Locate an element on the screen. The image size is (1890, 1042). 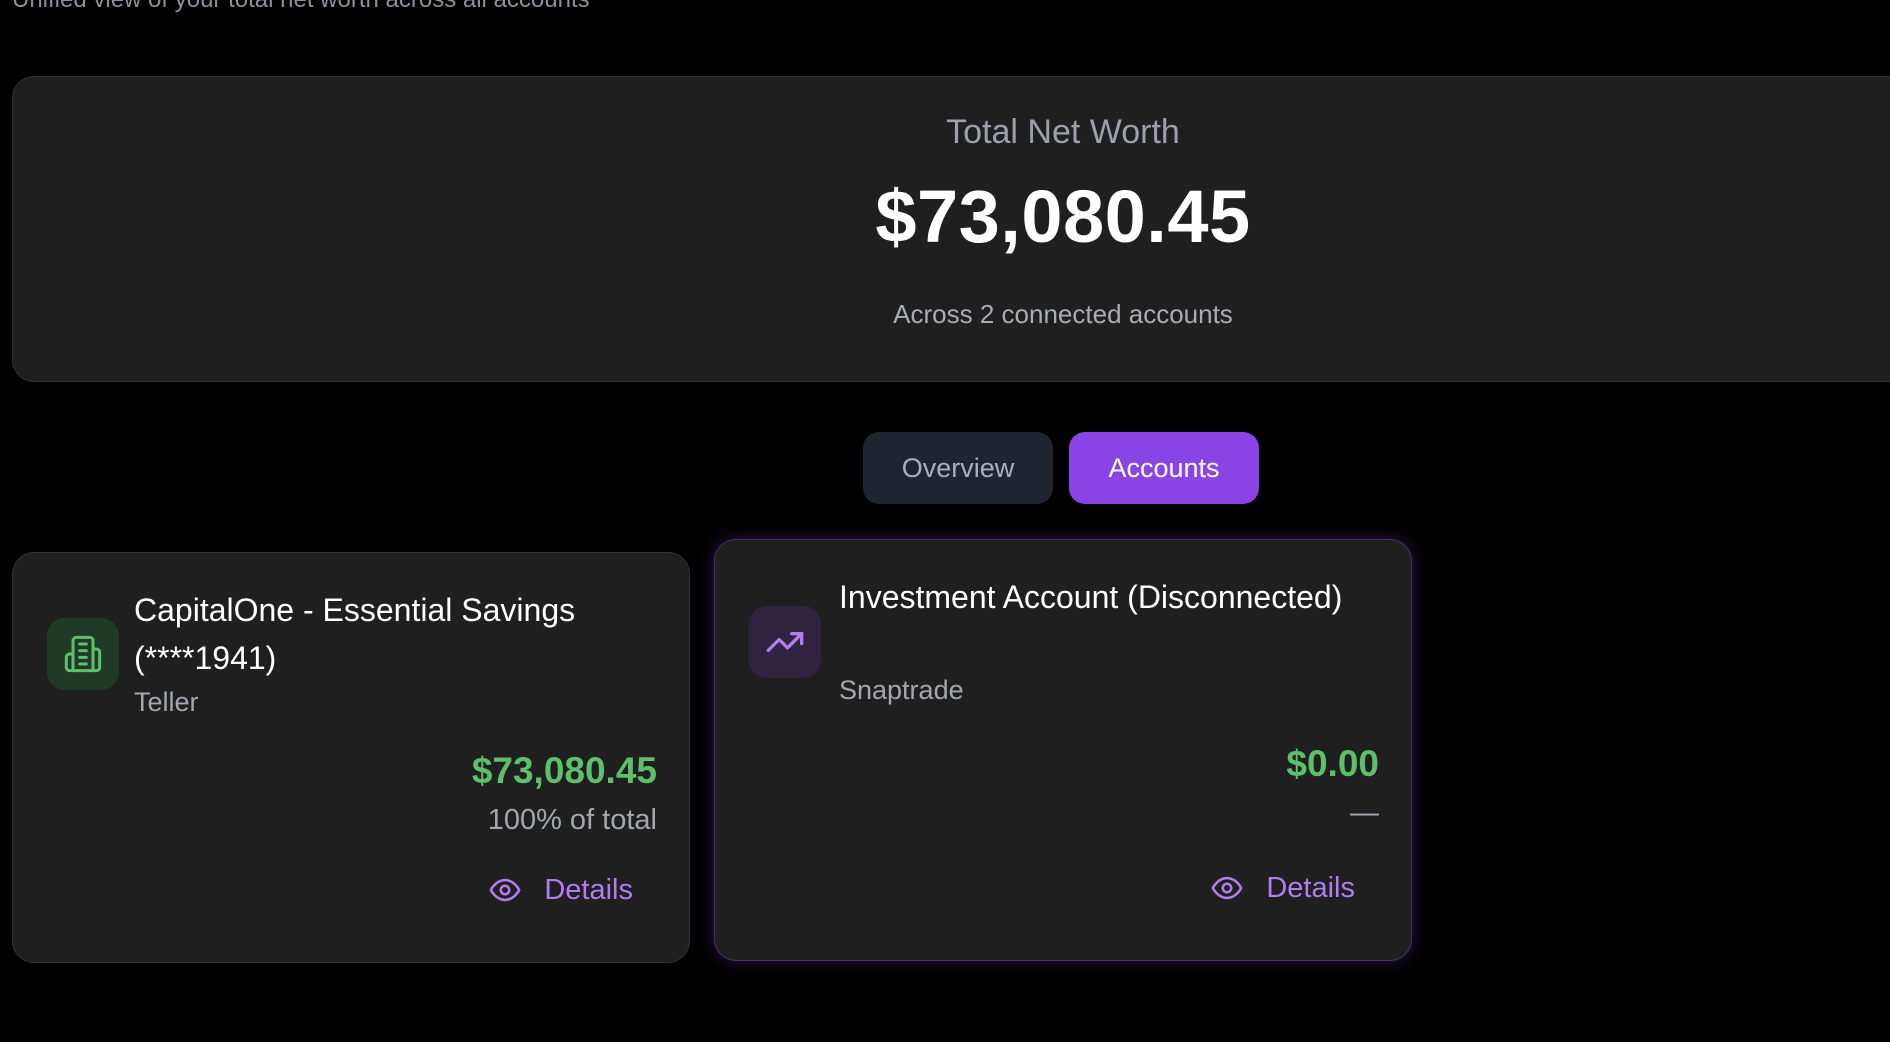
account-provider: Snaptrade is located at coordinates (901, 690).